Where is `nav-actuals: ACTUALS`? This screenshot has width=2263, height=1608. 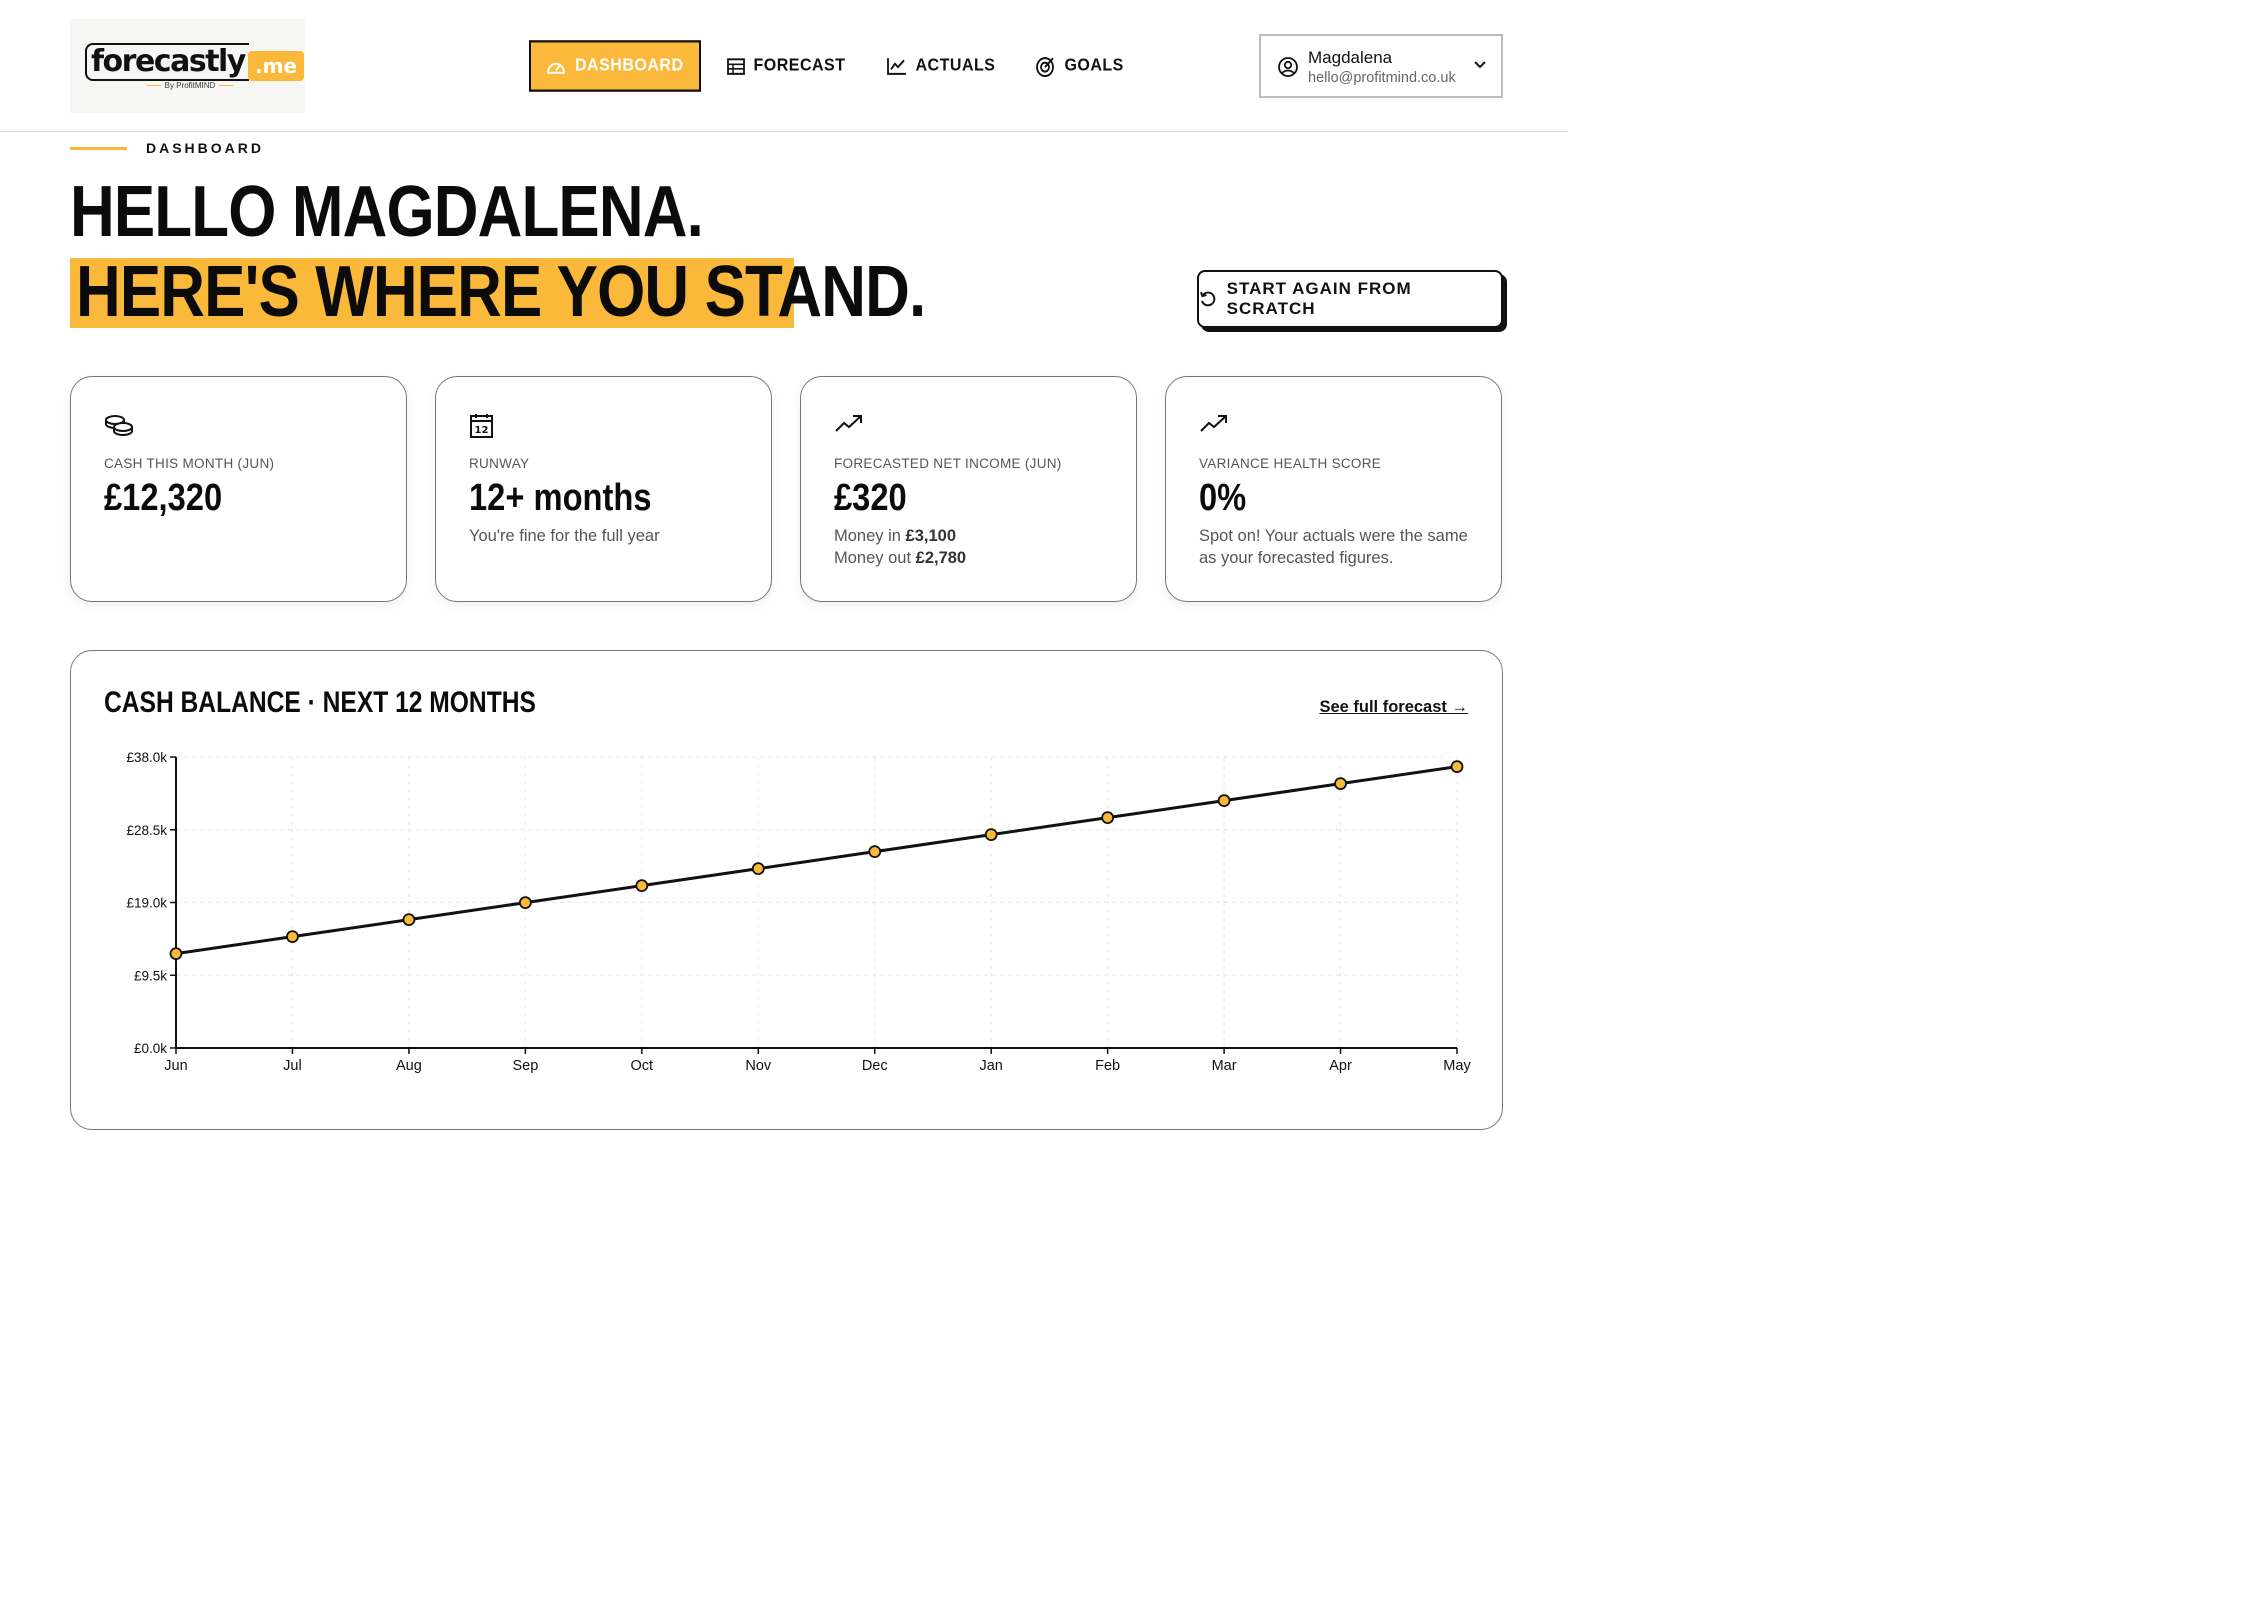 nav-actuals: ACTUALS is located at coordinates (941, 66).